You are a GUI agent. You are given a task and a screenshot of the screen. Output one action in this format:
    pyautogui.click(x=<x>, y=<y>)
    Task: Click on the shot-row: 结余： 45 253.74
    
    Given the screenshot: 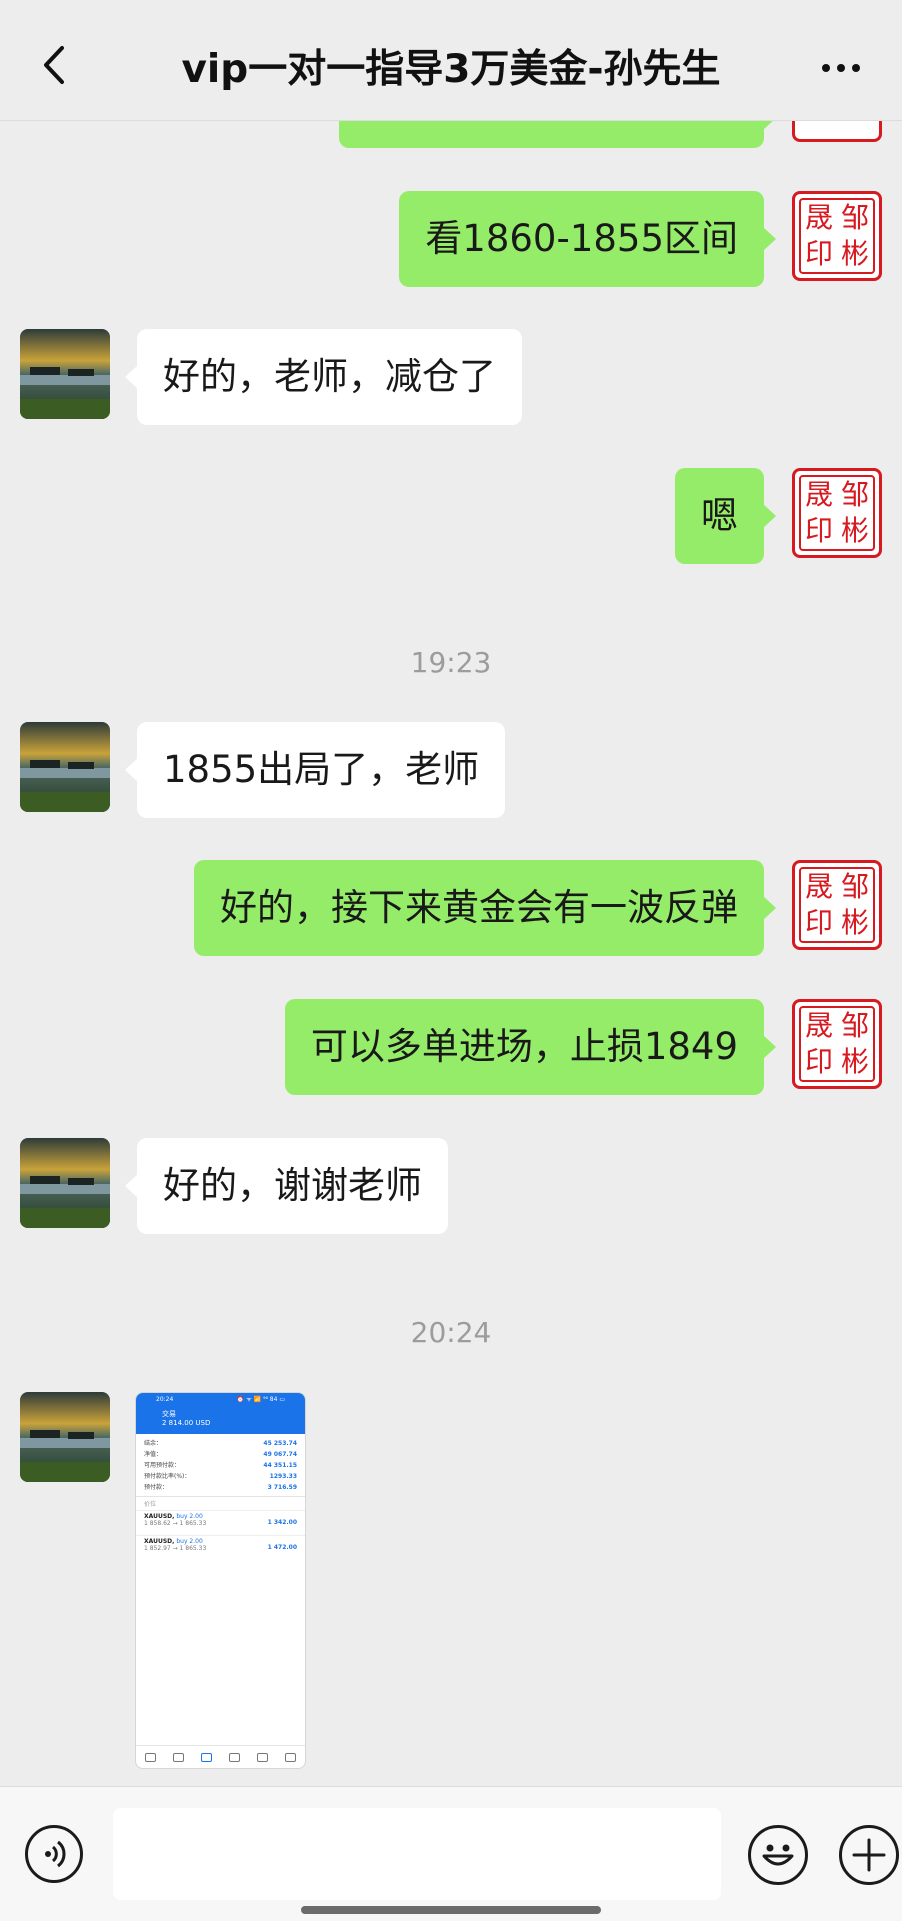 What is the action you would take?
    pyautogui.click(x=220, y=1443)
    